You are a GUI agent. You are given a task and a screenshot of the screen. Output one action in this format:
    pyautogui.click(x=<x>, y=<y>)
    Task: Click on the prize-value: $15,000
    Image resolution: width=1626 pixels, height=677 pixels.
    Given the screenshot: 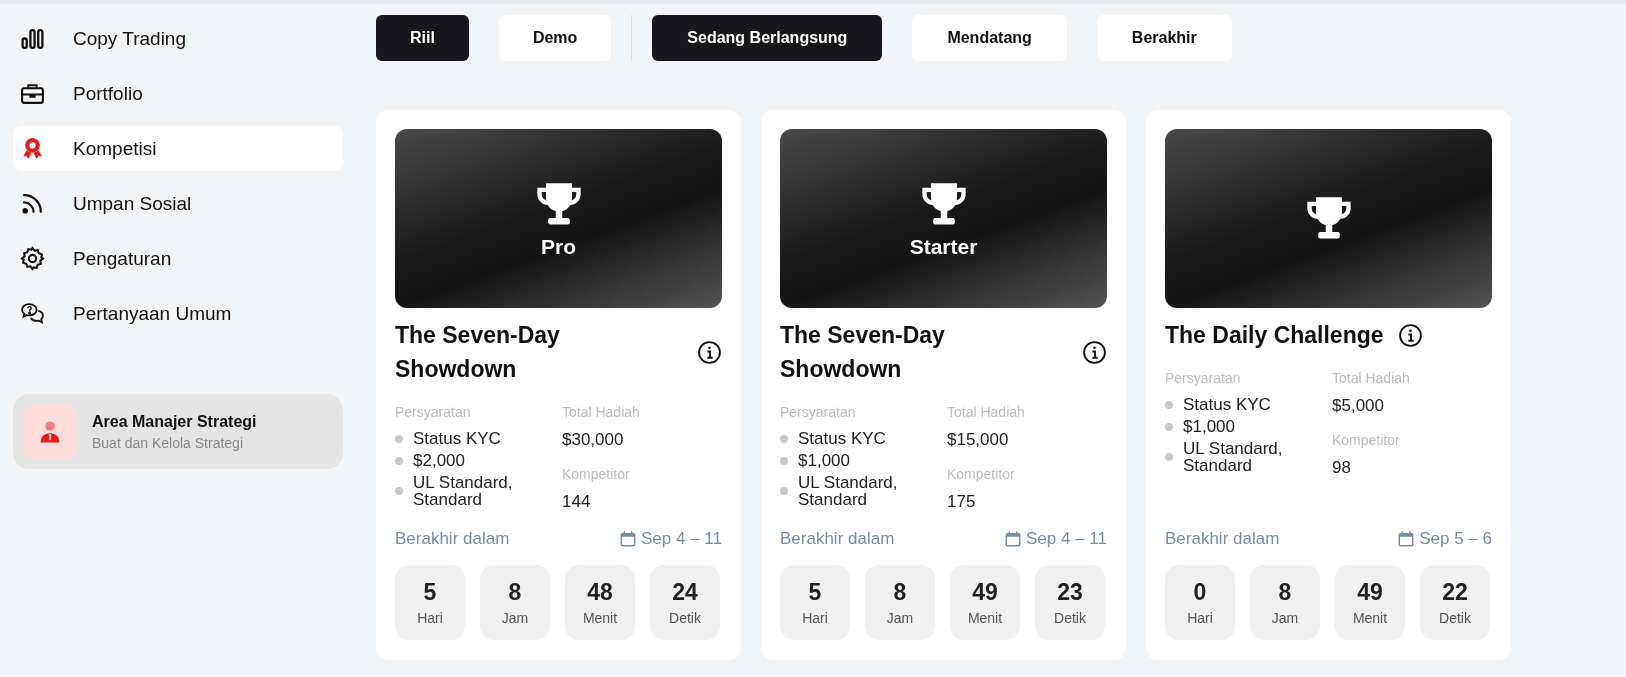 What is the action you would take?
    pyautogui.click(x=978, y=440)
    